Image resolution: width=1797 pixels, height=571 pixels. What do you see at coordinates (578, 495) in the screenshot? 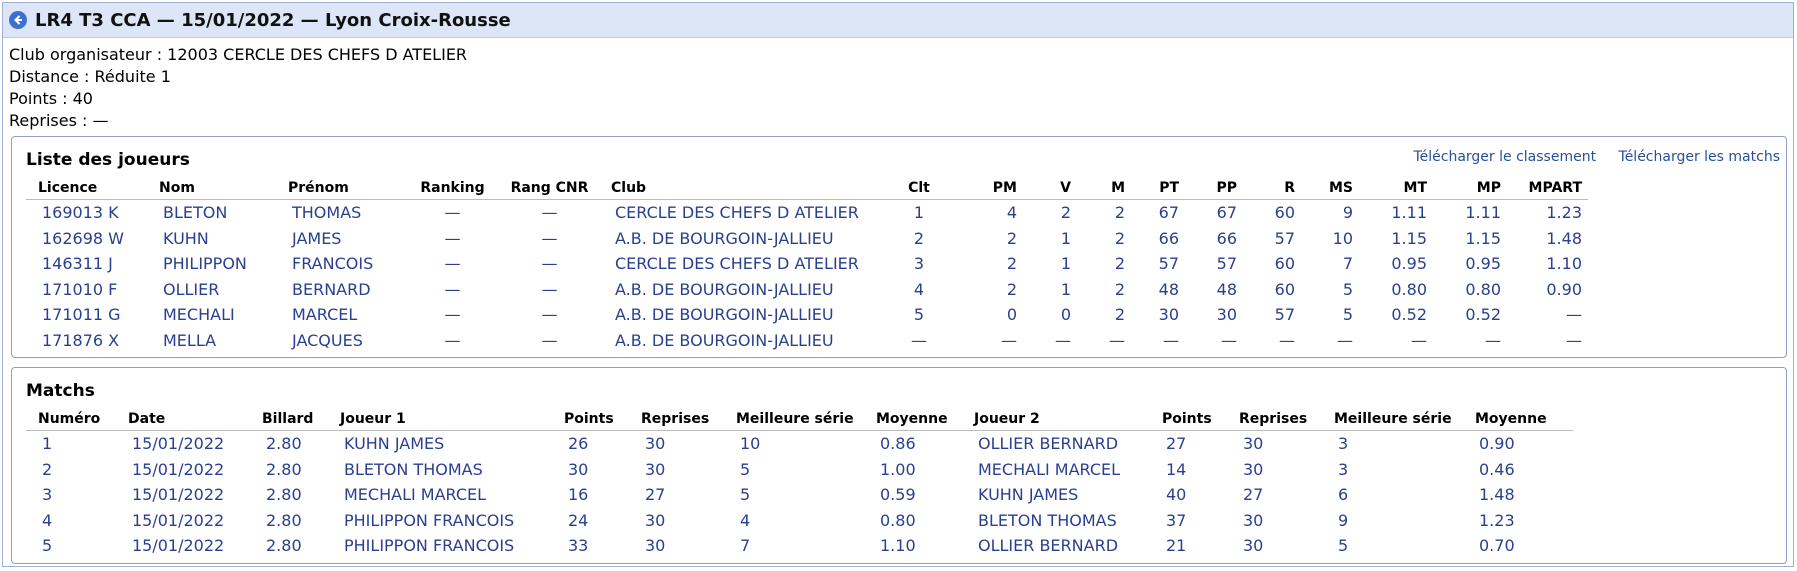
I see `matches-cell: 16` at bounding box center [578, 495].